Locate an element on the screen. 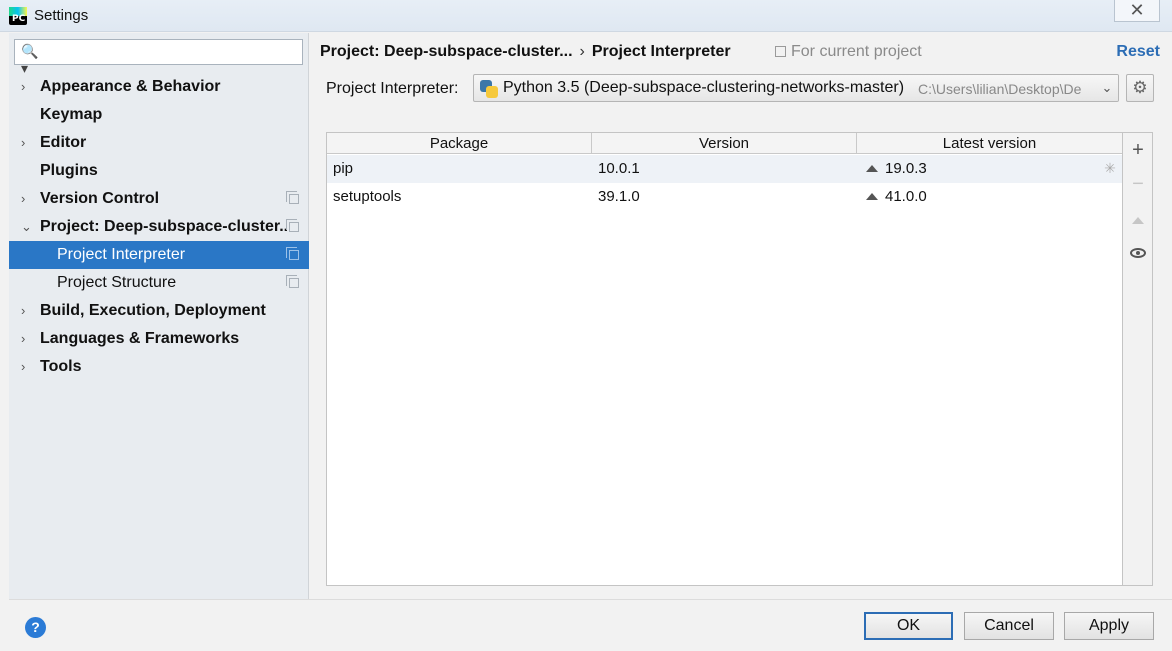 The height and width of the screenshot is (651, 1172). sidebar-item-label: Plugins is located at coordinates (69, 170).